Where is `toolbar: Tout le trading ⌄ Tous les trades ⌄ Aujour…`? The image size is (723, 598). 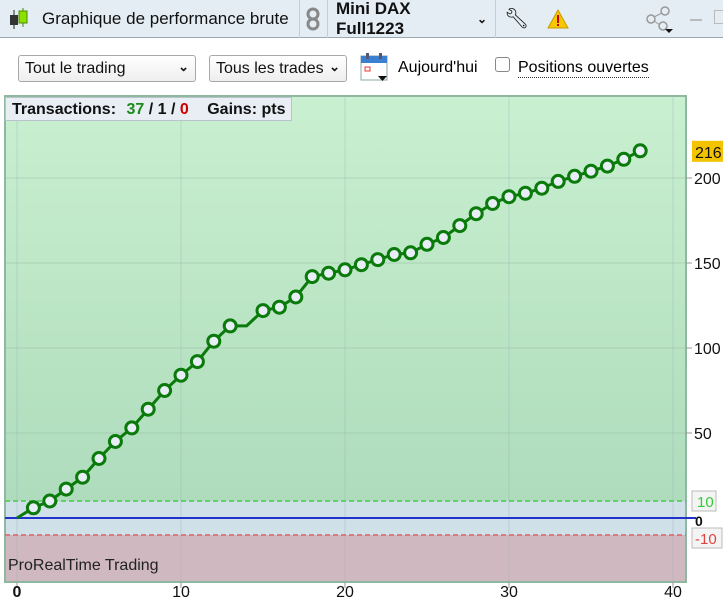 toolbar: Tout le trading ⌄ Tous les trades ⌄ Aujour… is located at coordinates (361, 68).